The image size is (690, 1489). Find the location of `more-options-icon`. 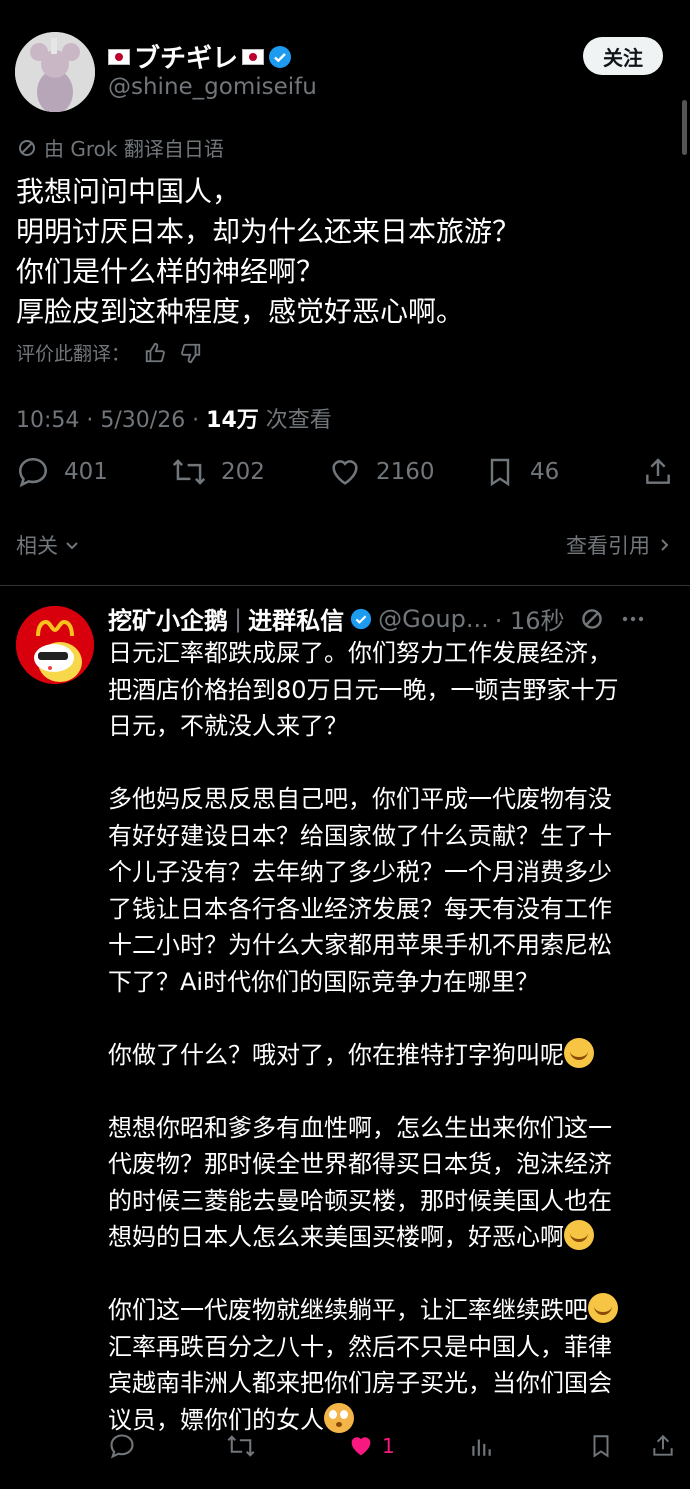

more-options-icon is located at coordinates (633, 619).